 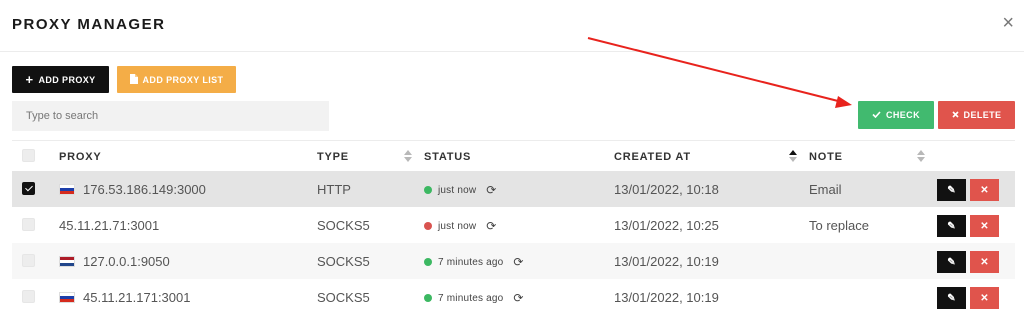 What do you see at coordinates (89, 24) in the screenshot?
I see `modal-title: PROXY MANAGER` at bounding box center [89, 24].